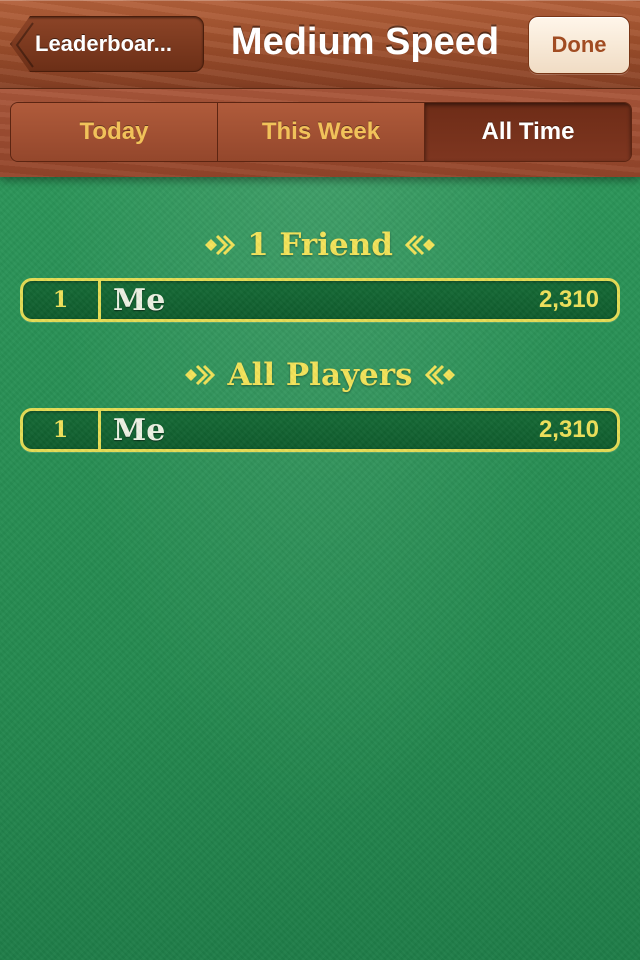 This screenshot has width=640, height=960. I want to click on section-header-friends: 1 Friend, so click(320, 245).